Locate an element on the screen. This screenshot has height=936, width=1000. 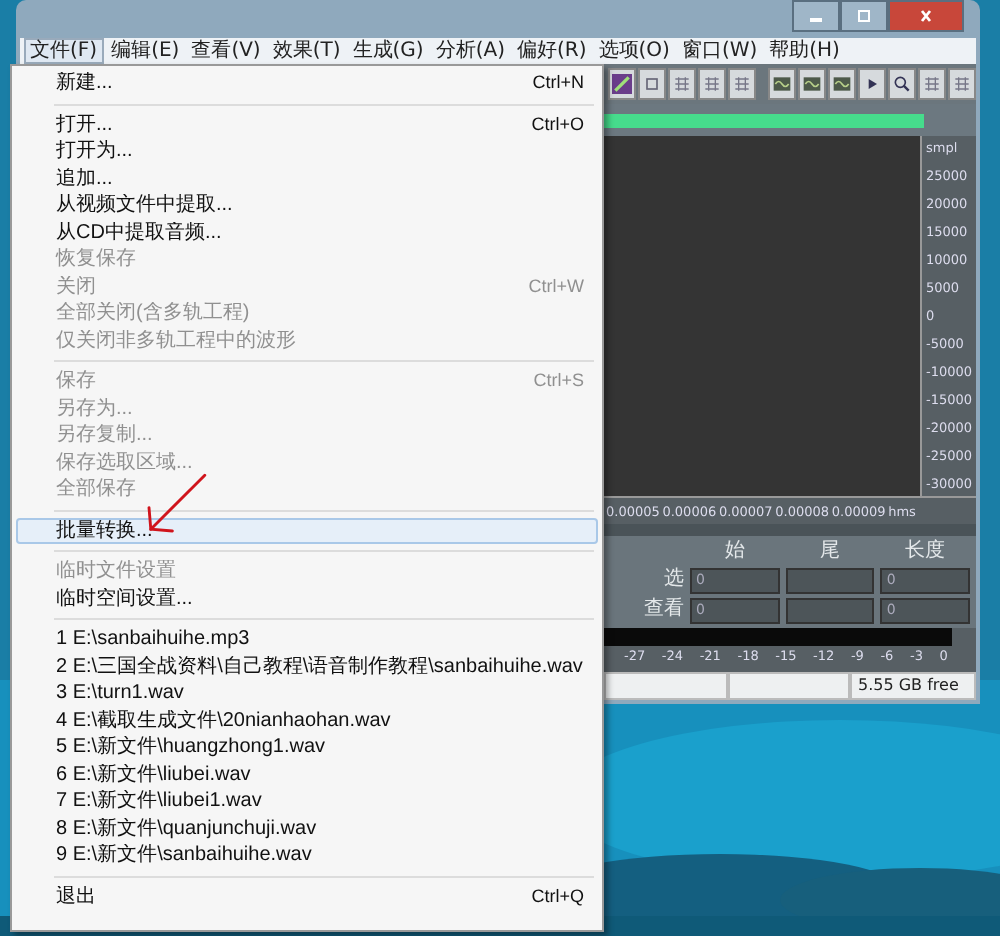
row-label: 查看 is located at coordinates (664, 610).